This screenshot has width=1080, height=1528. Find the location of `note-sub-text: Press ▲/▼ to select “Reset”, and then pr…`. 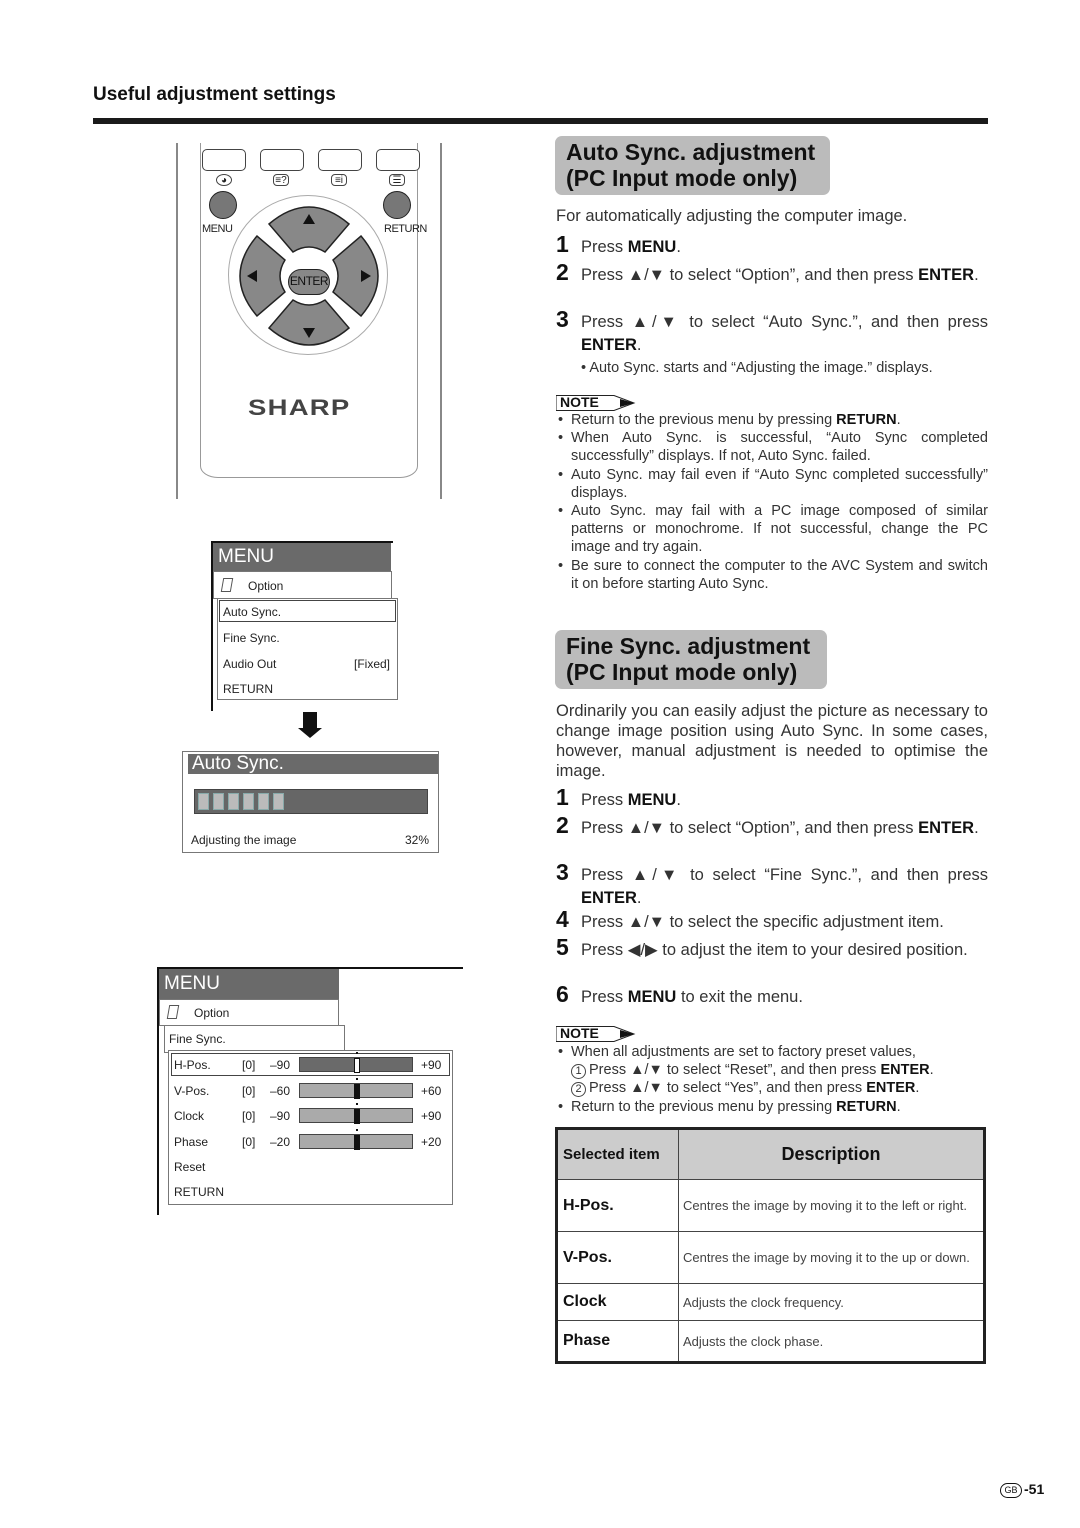

note-sub-text: Press ▲/▼ to select “Reset”, and then pr… is located at coordinates (735, 1070).